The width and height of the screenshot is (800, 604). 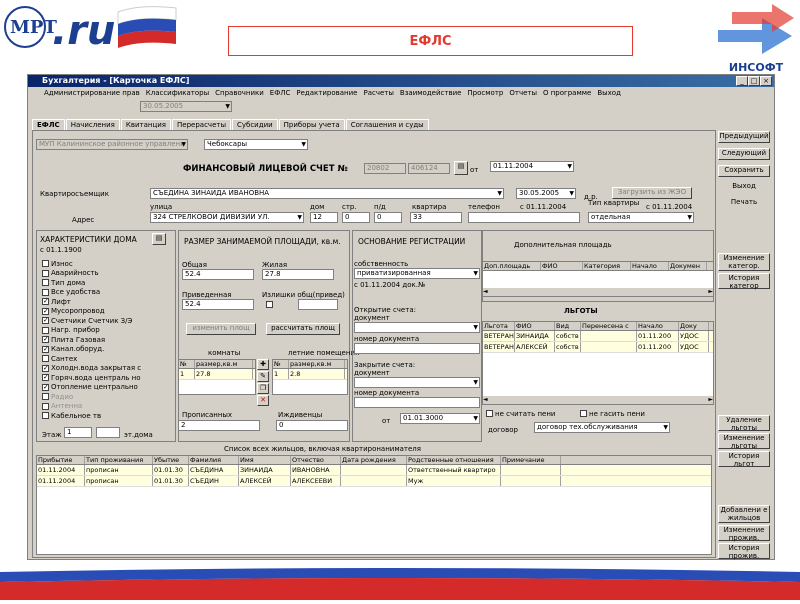 I want to click on characteristic-item: Радио, so click(x=108, y=397).